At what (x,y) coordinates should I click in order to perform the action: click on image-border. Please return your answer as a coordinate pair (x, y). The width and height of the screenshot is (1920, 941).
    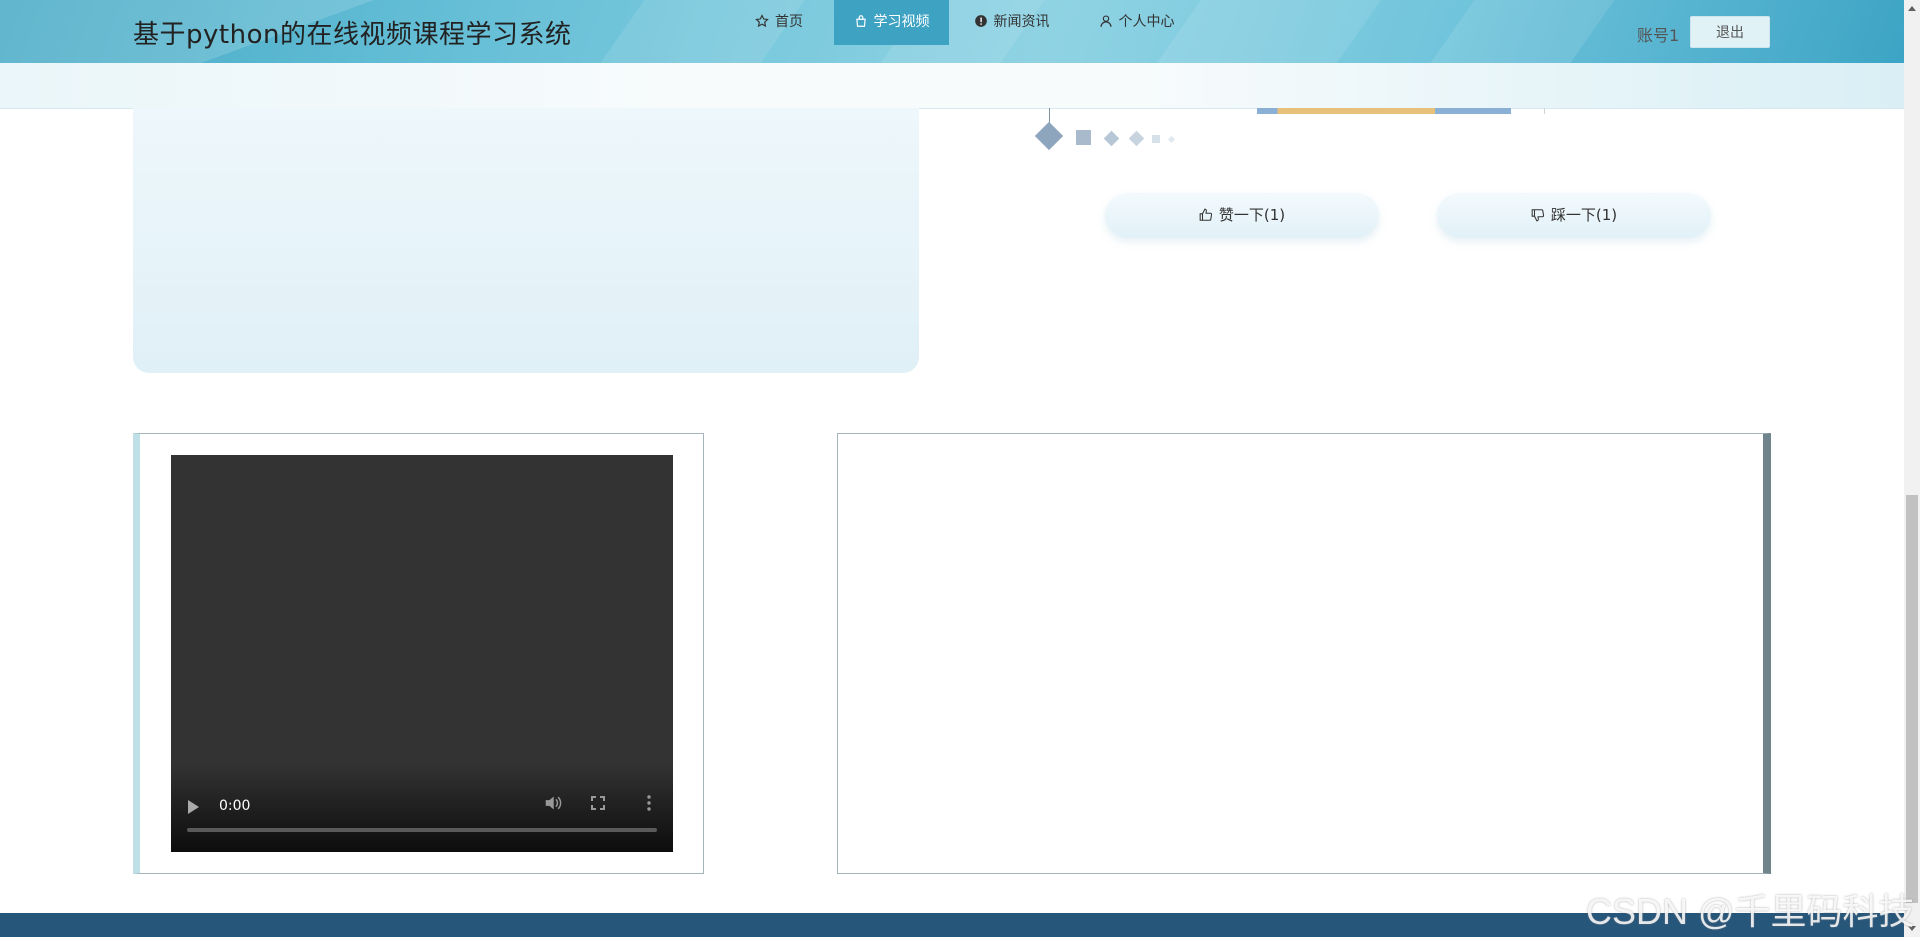
    Looking at the image, I should click on (1544, 111).